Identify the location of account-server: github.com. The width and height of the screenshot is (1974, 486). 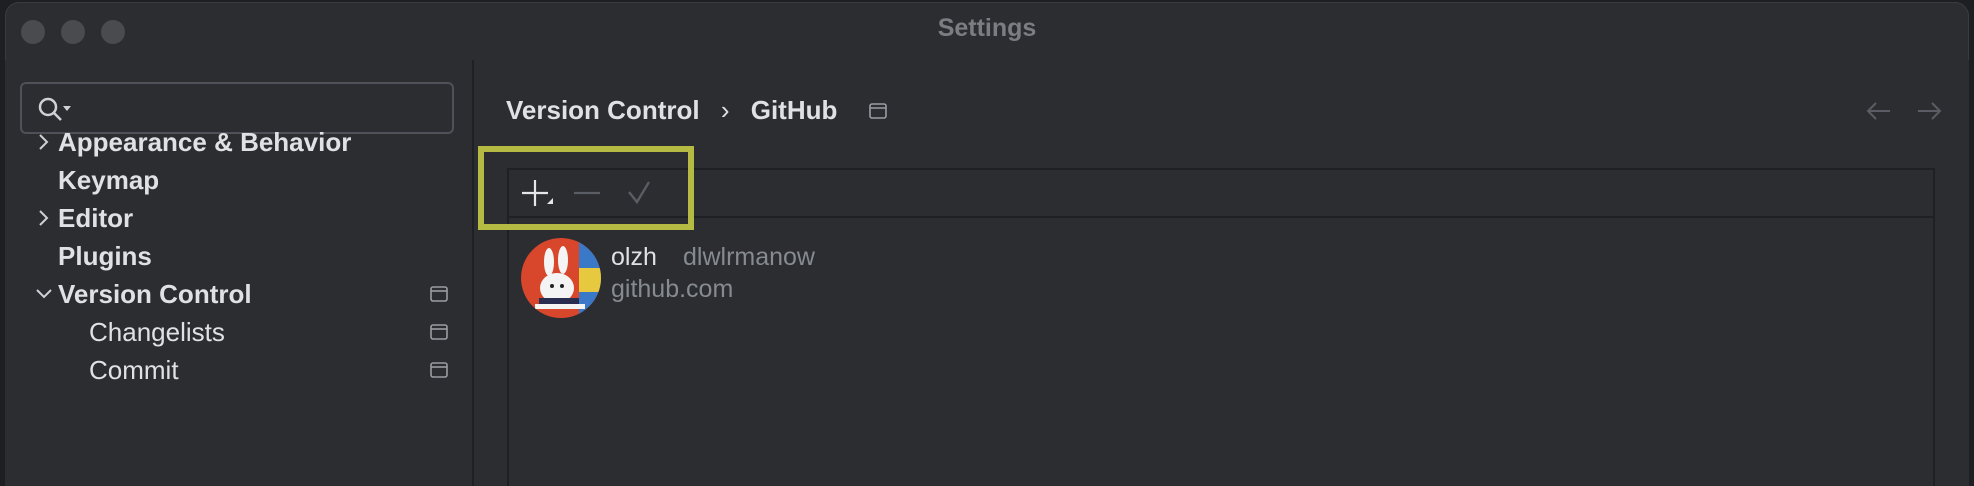
(672, 289).